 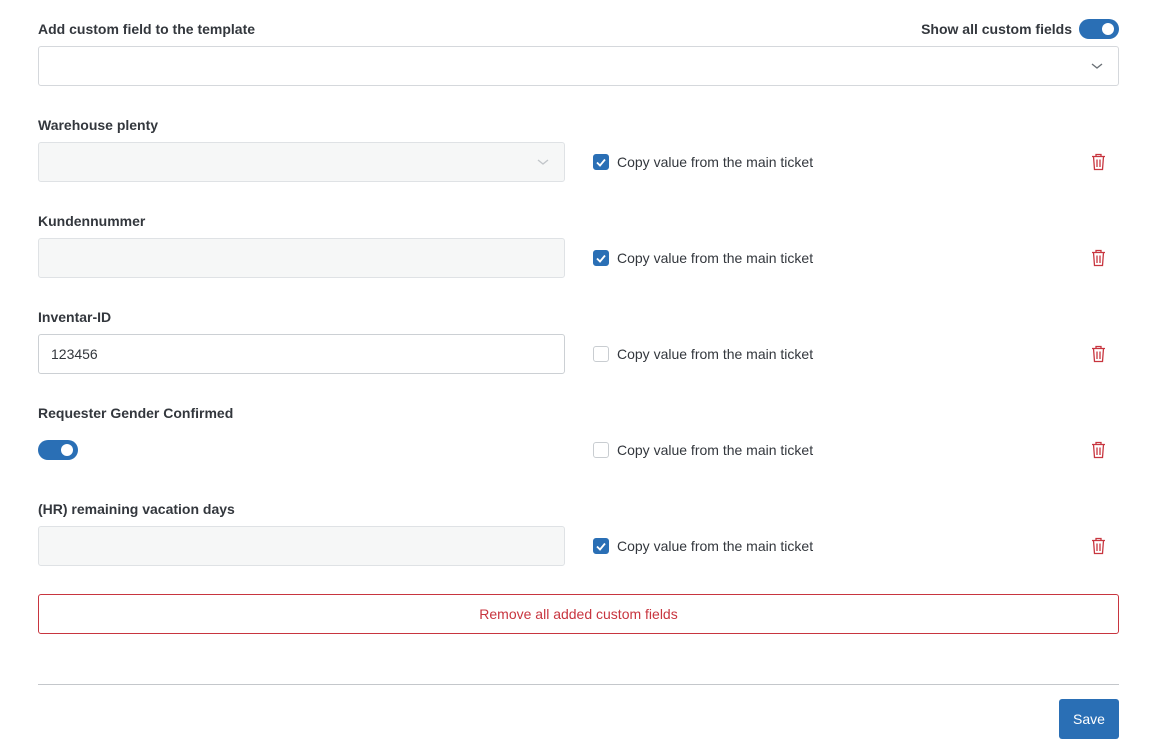 I want to click on copy-value-checkbox-warehouse-plenty, so click(x=601, y=162).